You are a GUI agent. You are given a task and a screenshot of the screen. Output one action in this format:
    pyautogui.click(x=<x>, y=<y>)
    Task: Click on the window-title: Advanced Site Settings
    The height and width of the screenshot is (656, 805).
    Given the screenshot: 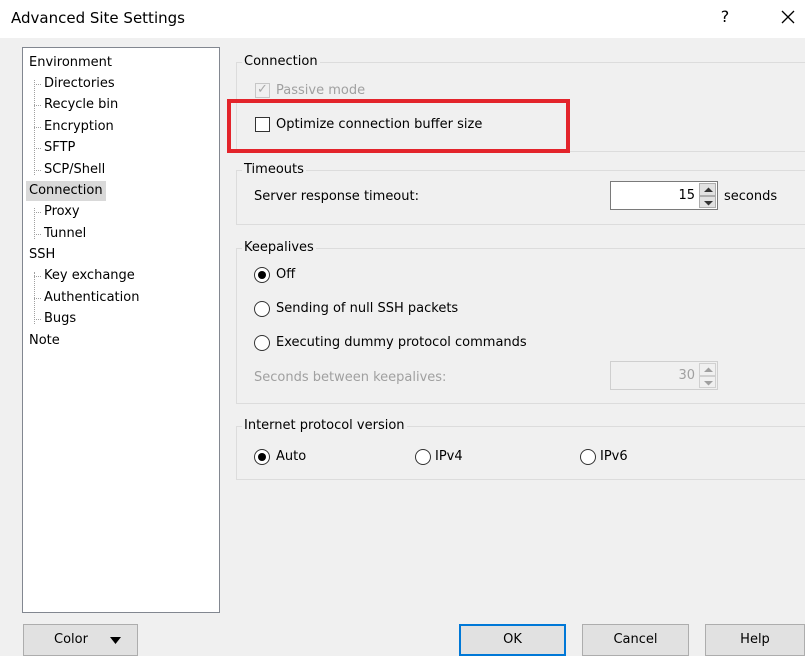 What is the action you would take?
    pyautogui.click(x=98, y=18)
    